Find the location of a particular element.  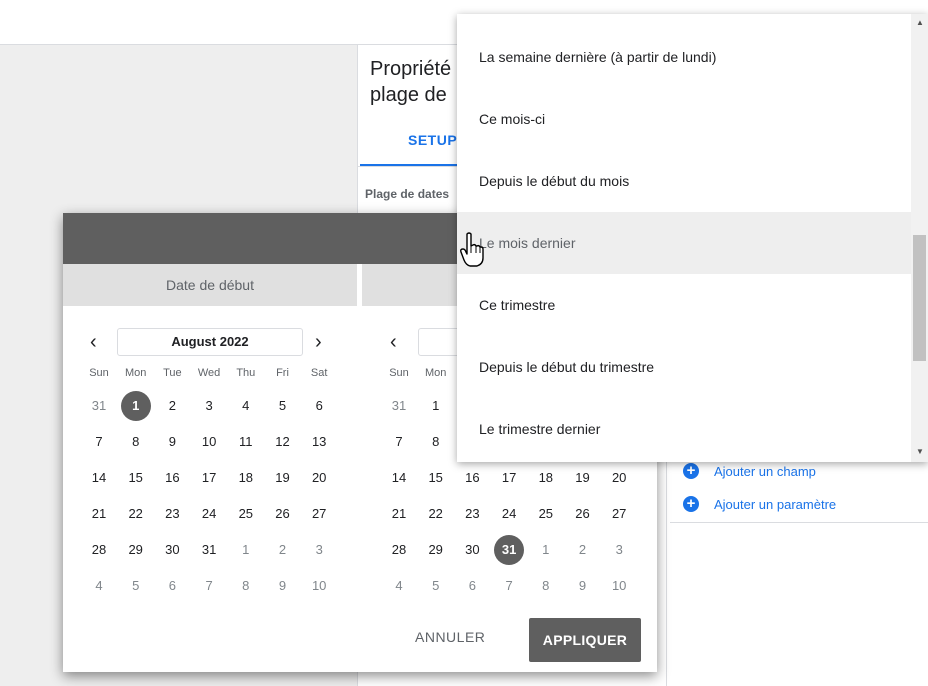

cancel-button: ANNULER is located at coordinates (450, 637).